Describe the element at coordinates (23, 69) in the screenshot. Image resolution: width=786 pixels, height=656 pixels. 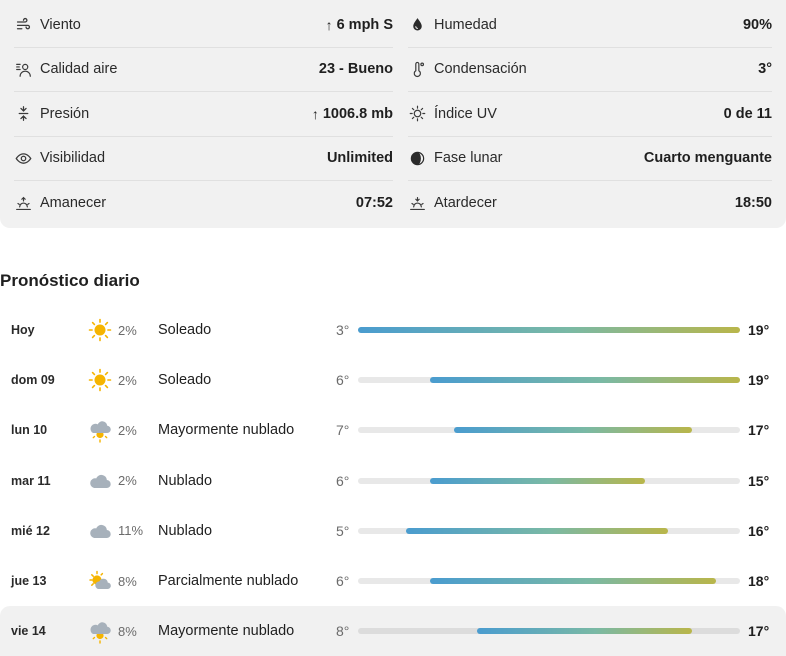
I see `air-quality-icon` at that location.